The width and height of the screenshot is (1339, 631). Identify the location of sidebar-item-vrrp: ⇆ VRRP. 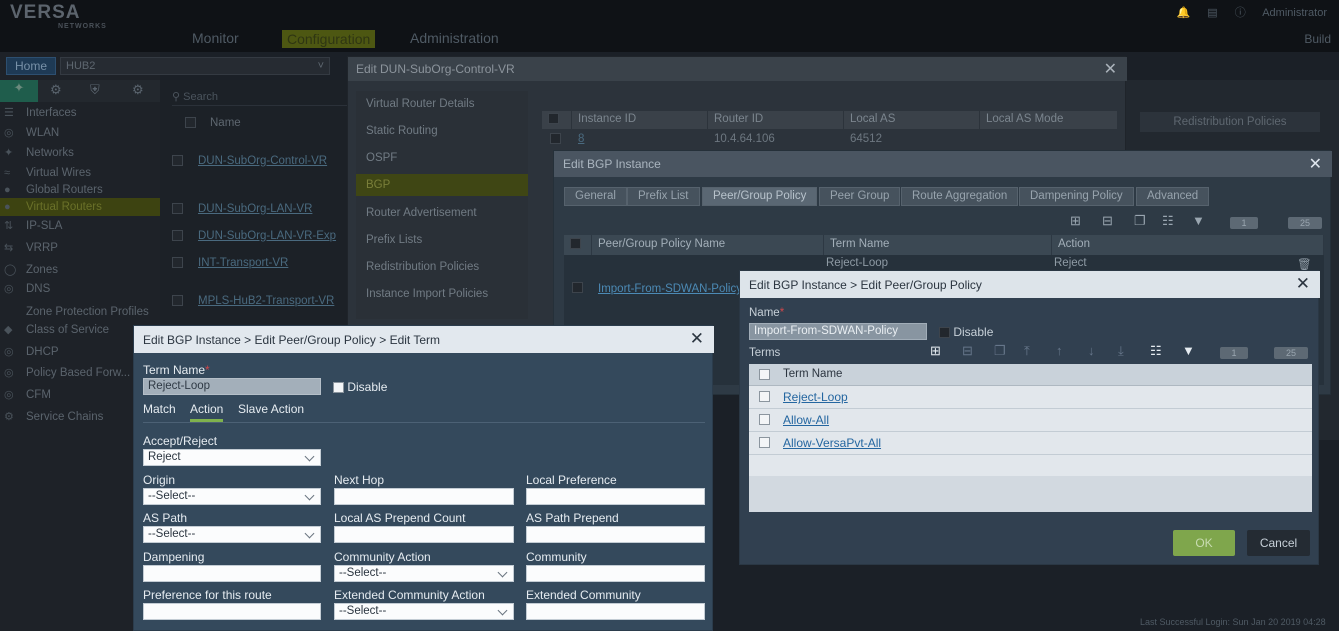
(80, 248).